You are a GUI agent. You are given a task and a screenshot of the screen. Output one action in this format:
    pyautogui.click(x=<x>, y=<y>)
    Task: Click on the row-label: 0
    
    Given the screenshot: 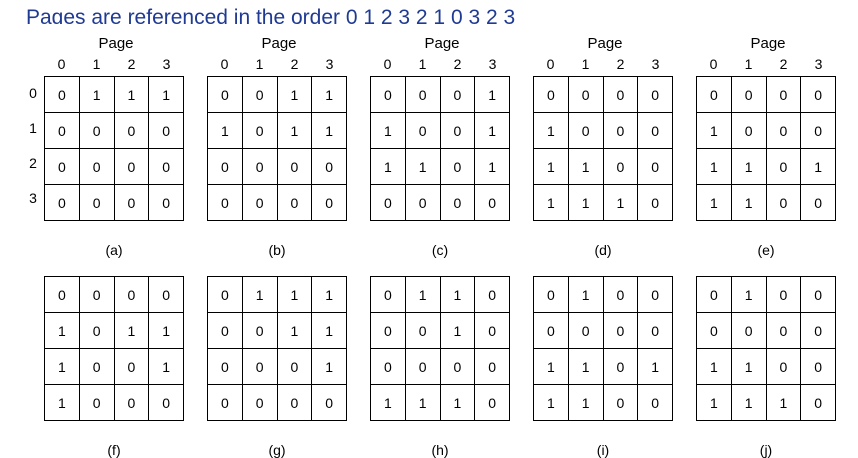 What is the action you would take?
    pyautogui.click(x=33, y=93)
    